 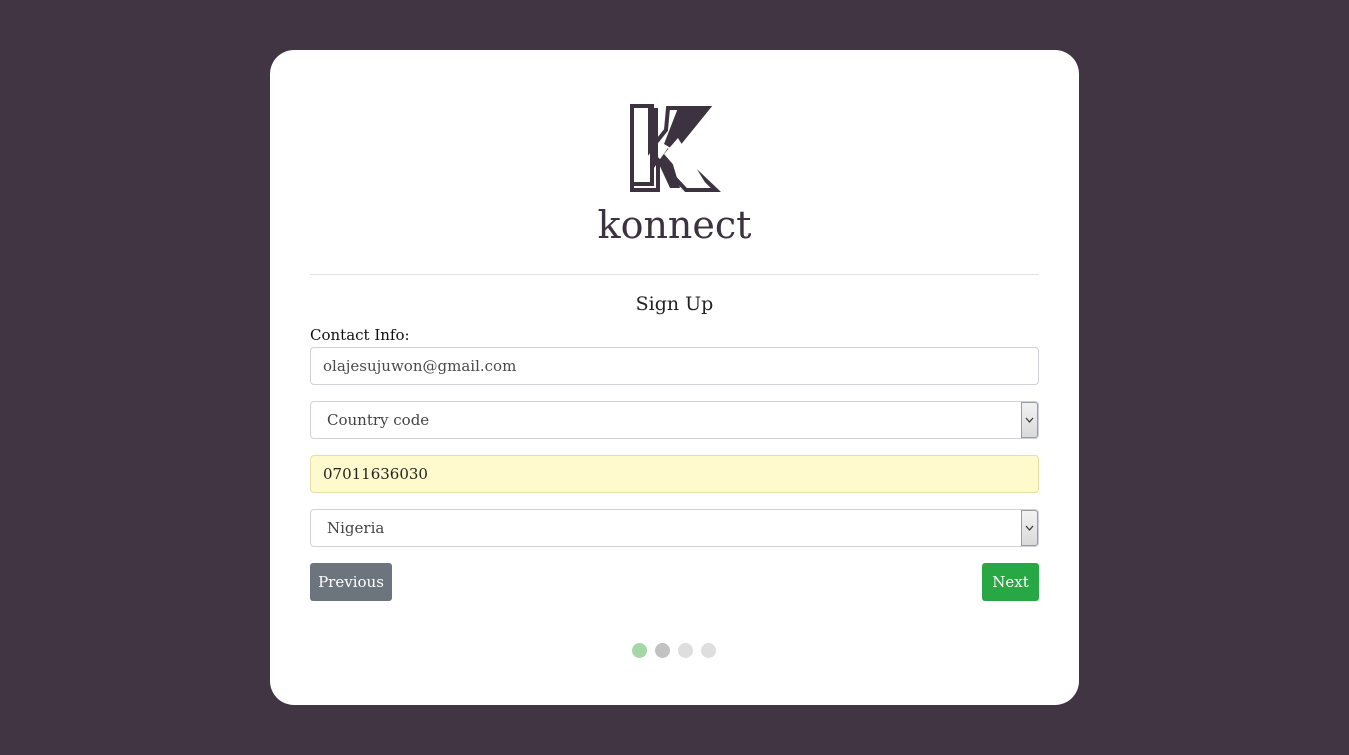 I want to click on form-title: Sign Up, so click(x=674, y=304).